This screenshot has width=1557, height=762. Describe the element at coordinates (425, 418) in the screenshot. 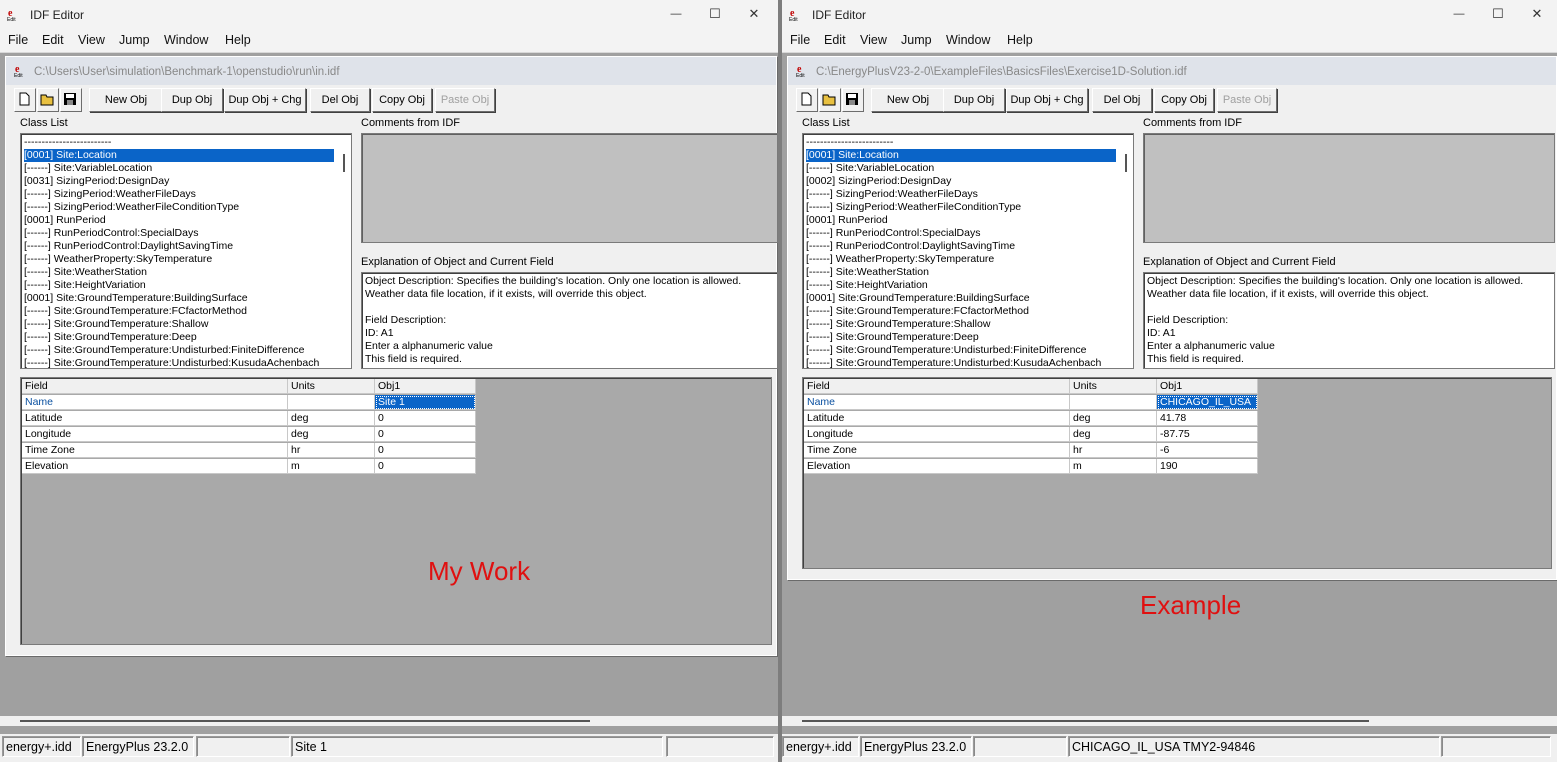

I see `field-latitude-value: 0` at that location.